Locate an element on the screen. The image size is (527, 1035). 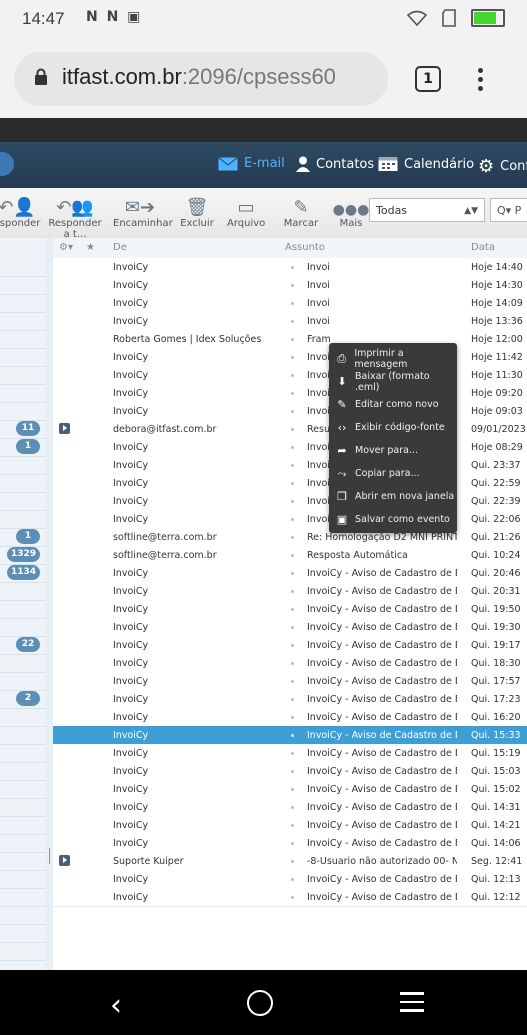
column-from: De is located at coordinates (120, 247).